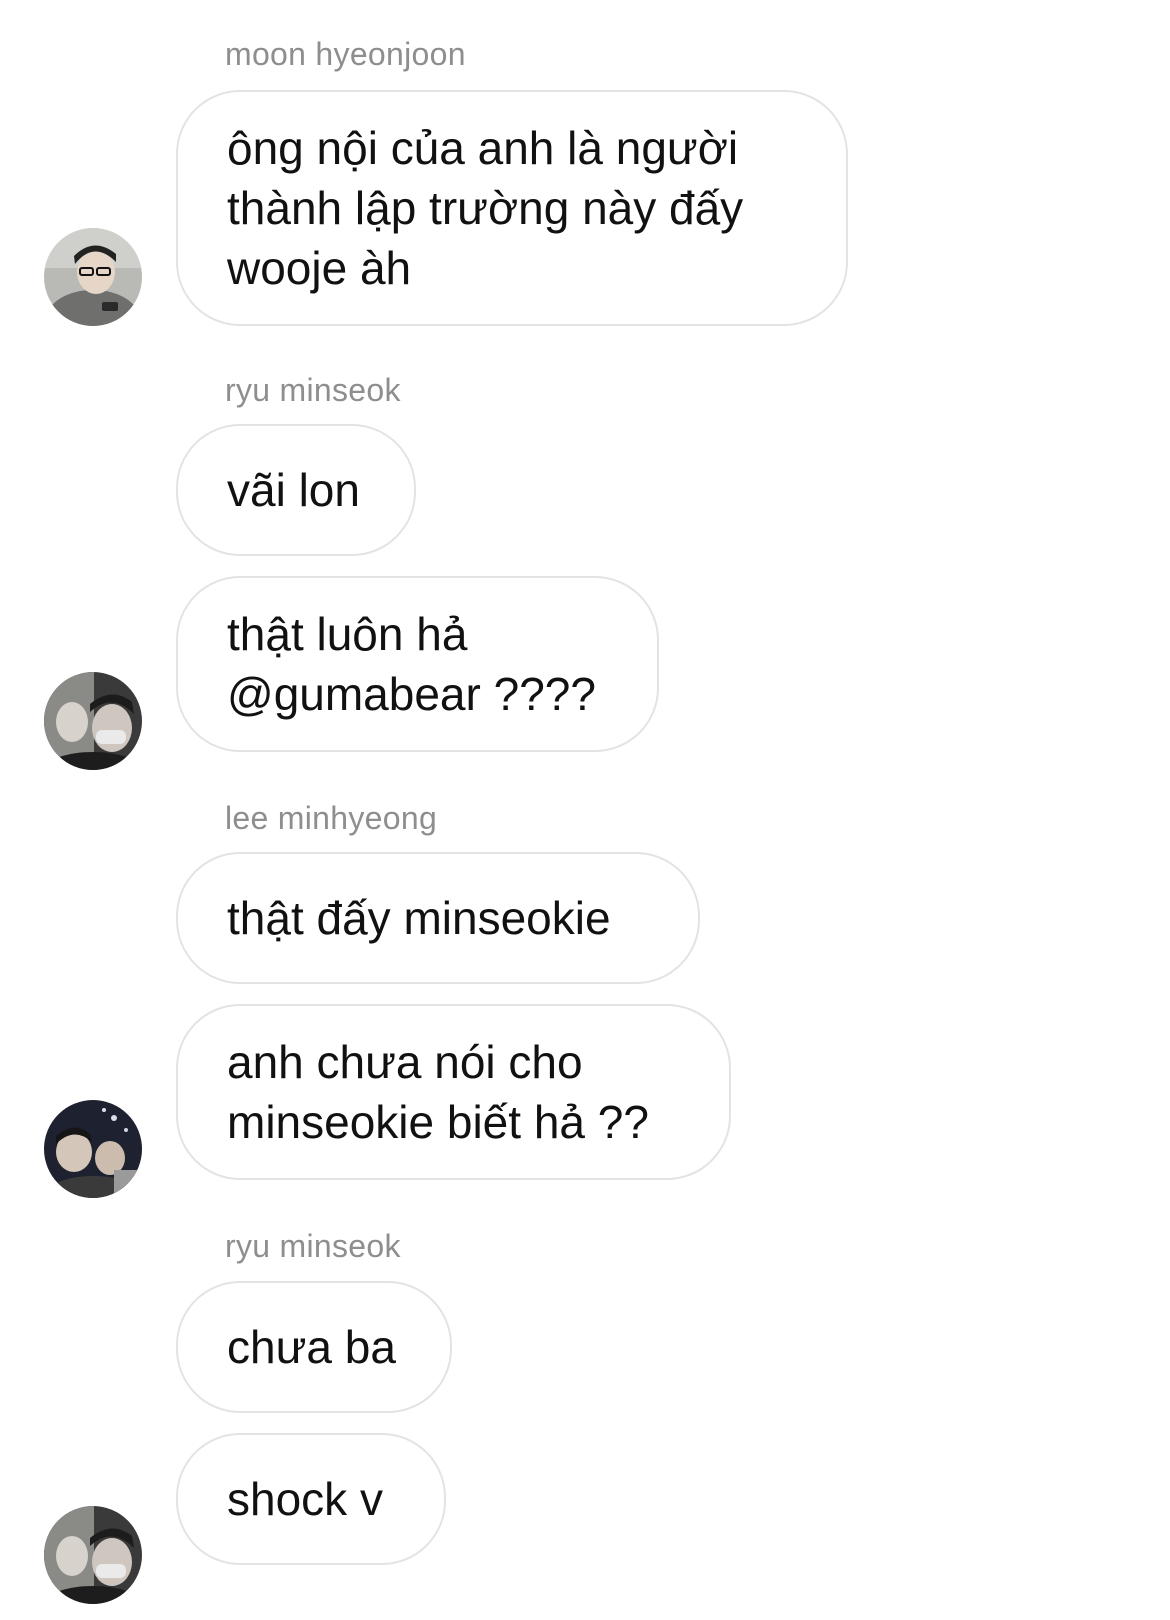  I want to click on message-text: vãi lon, so click(293, 490).